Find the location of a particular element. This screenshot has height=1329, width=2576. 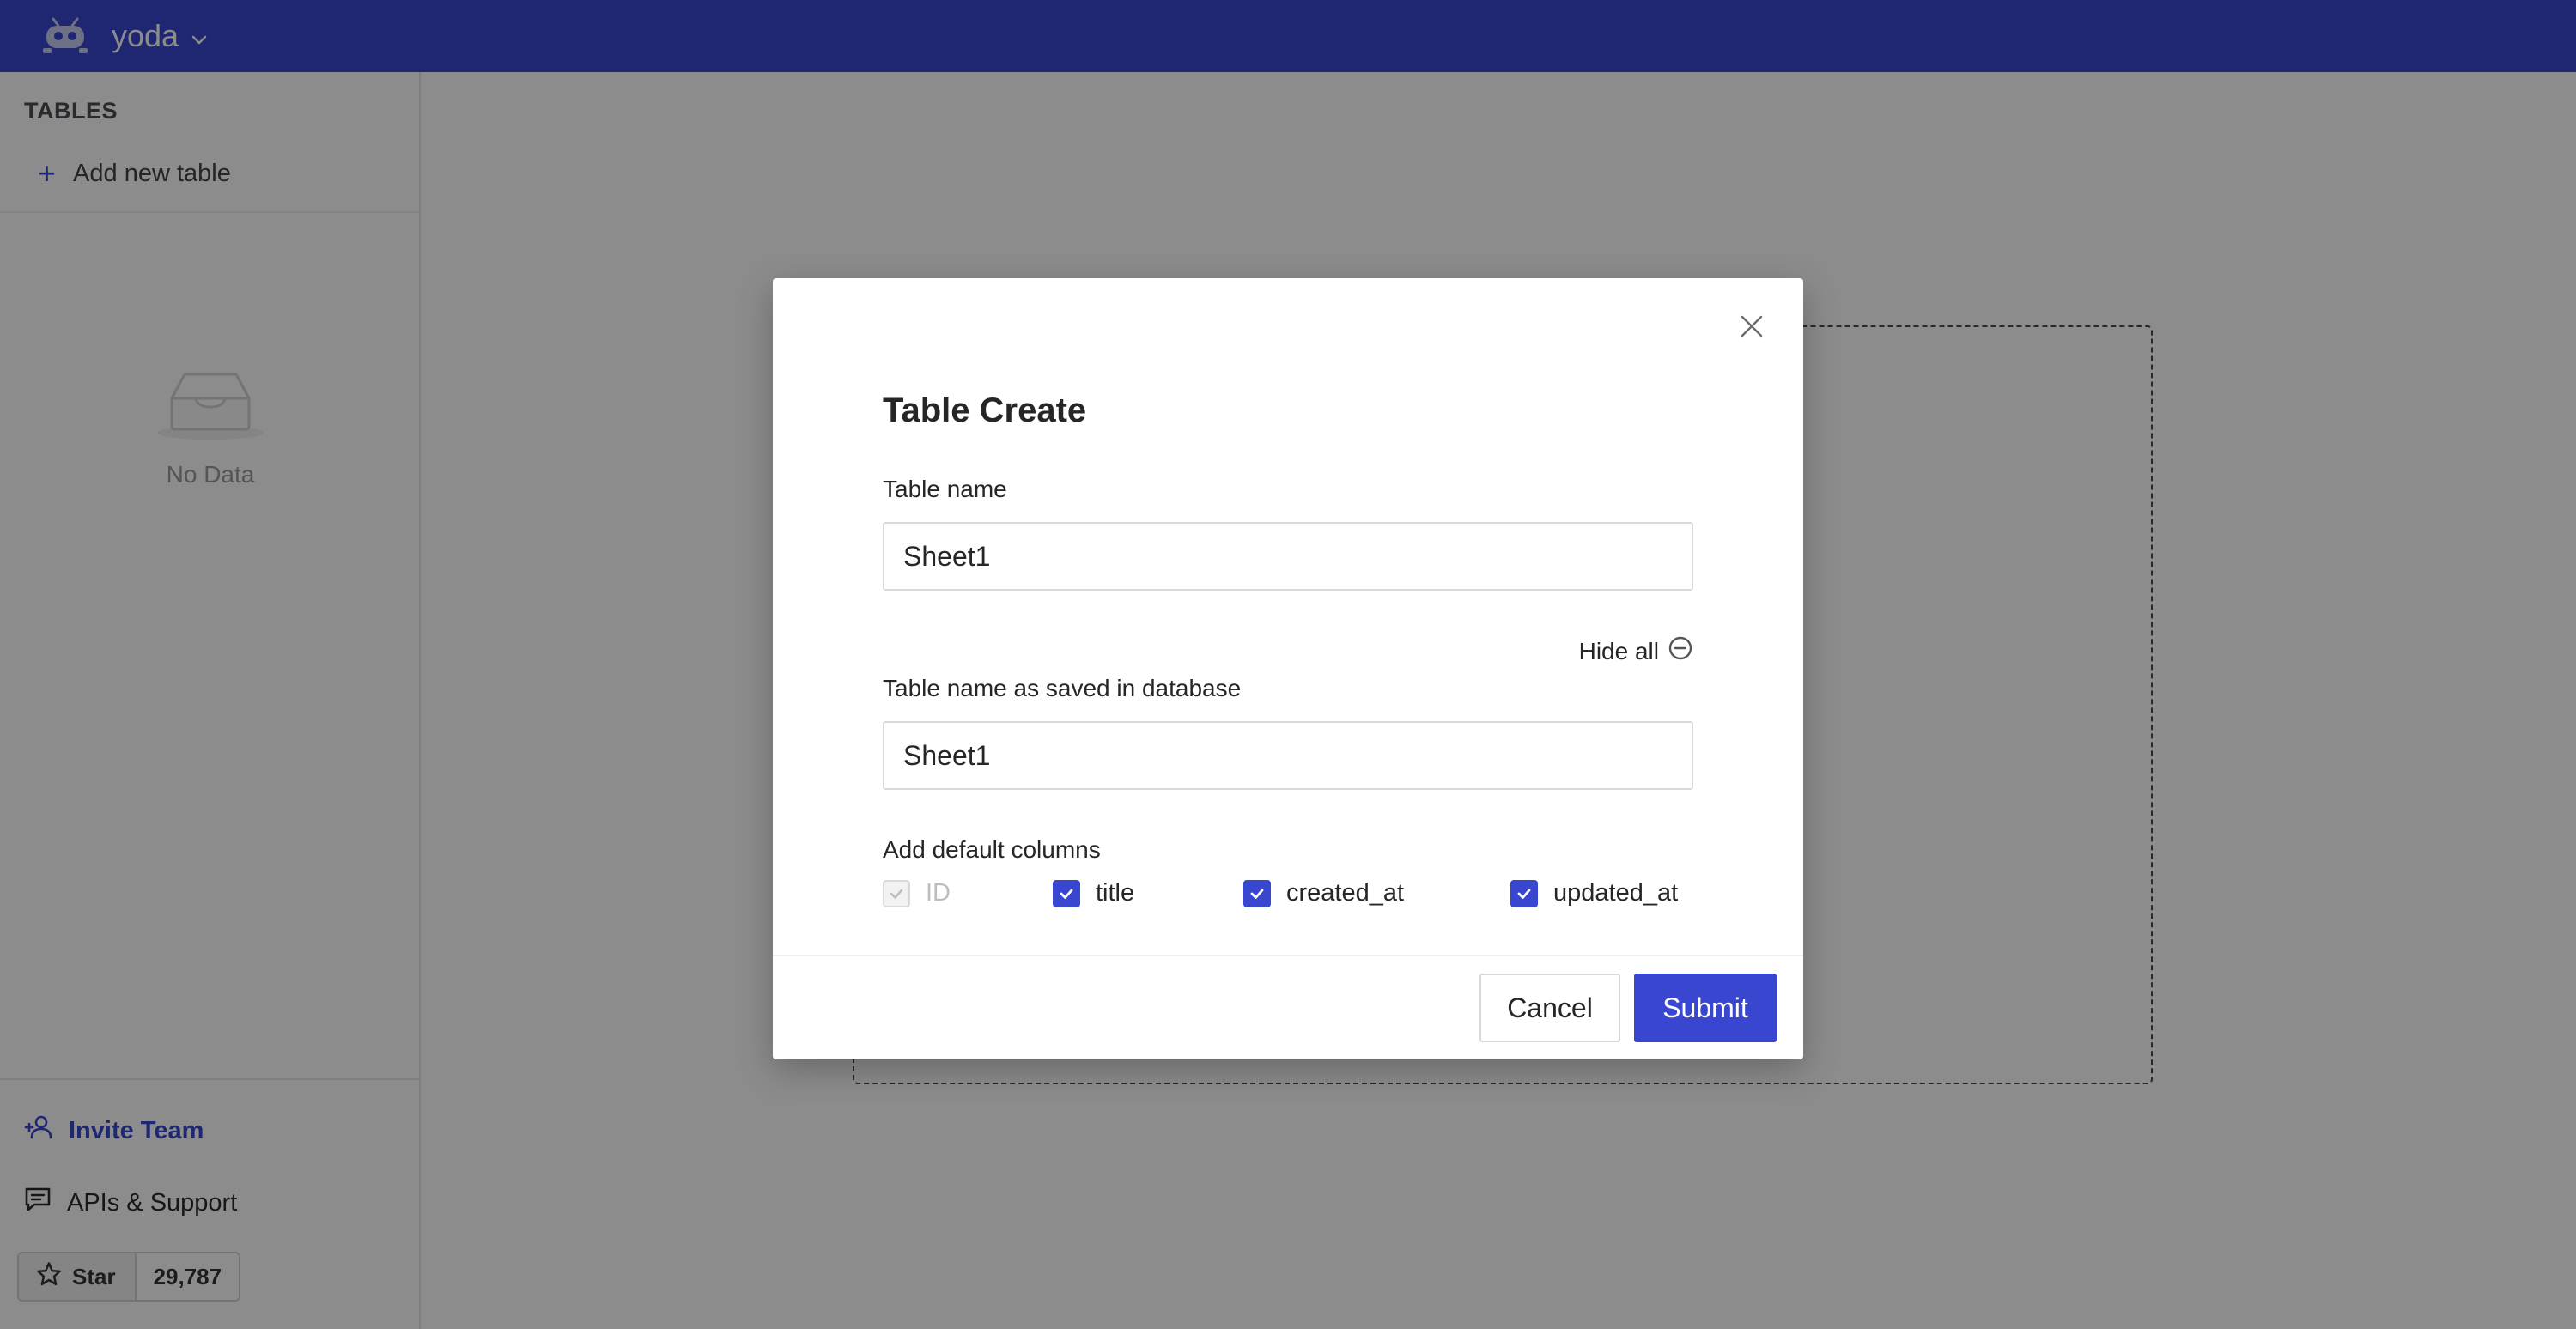

default-columns-group: ID title created_at updated_at is located at coordinates (1288, 896).